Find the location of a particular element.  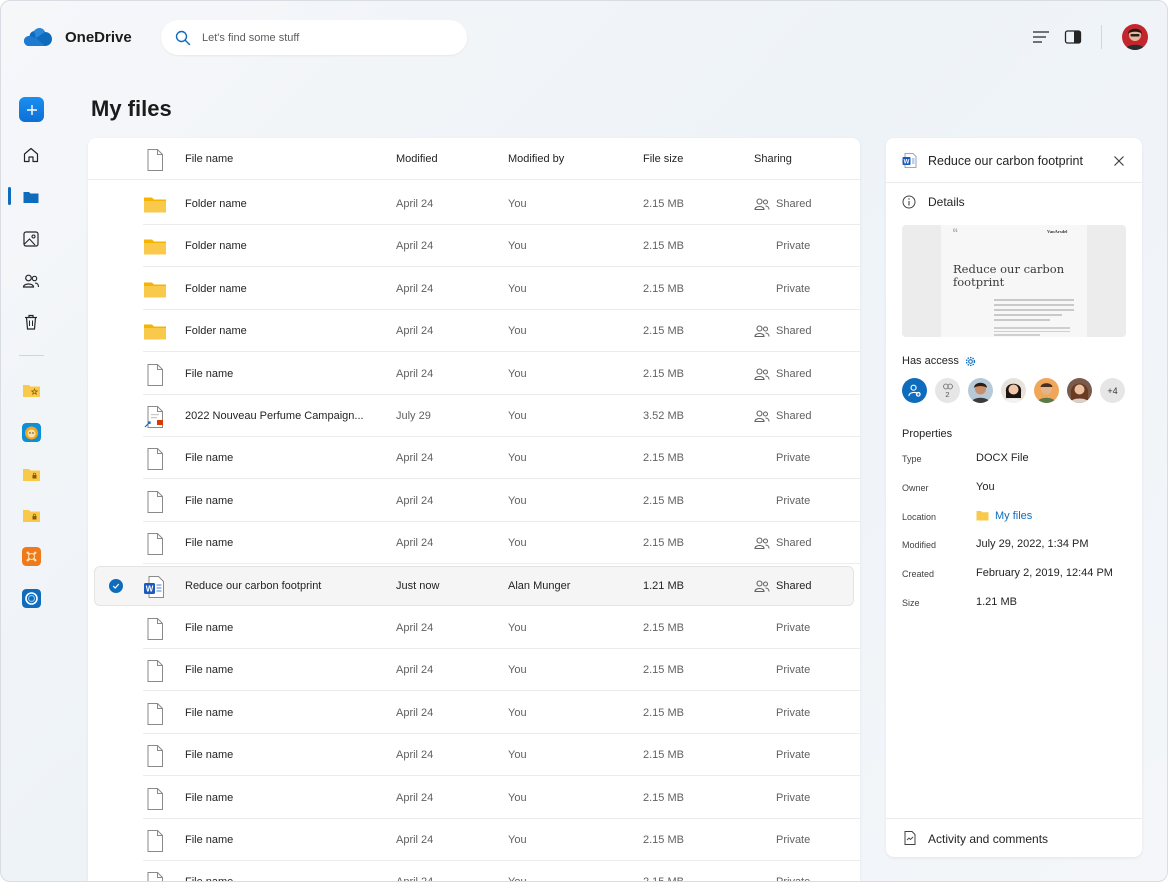

header-sharing: Sharing is located at coordinates (799, 159).